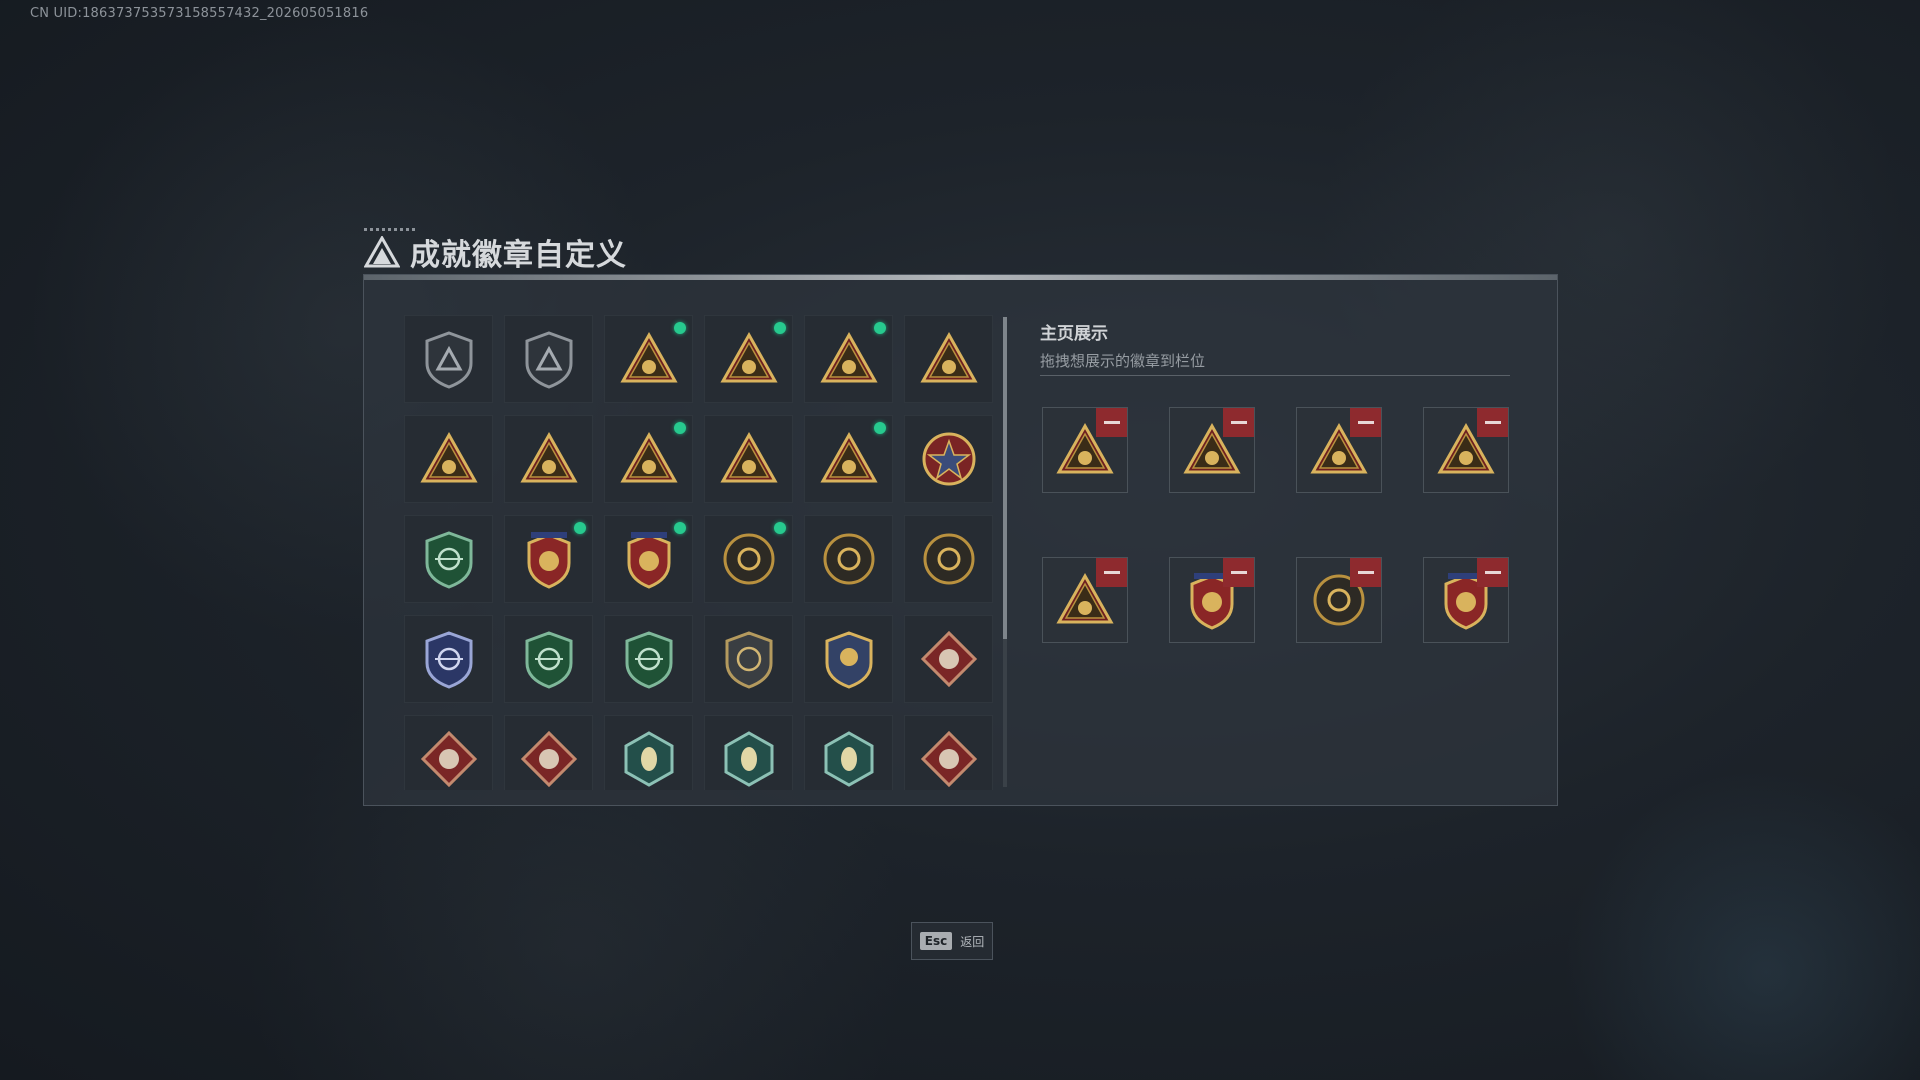  What do you see at coordinates (949, 759) in the screenshot?
I see `red-dragon-diamond-icon` at bounding box center [949, 759].